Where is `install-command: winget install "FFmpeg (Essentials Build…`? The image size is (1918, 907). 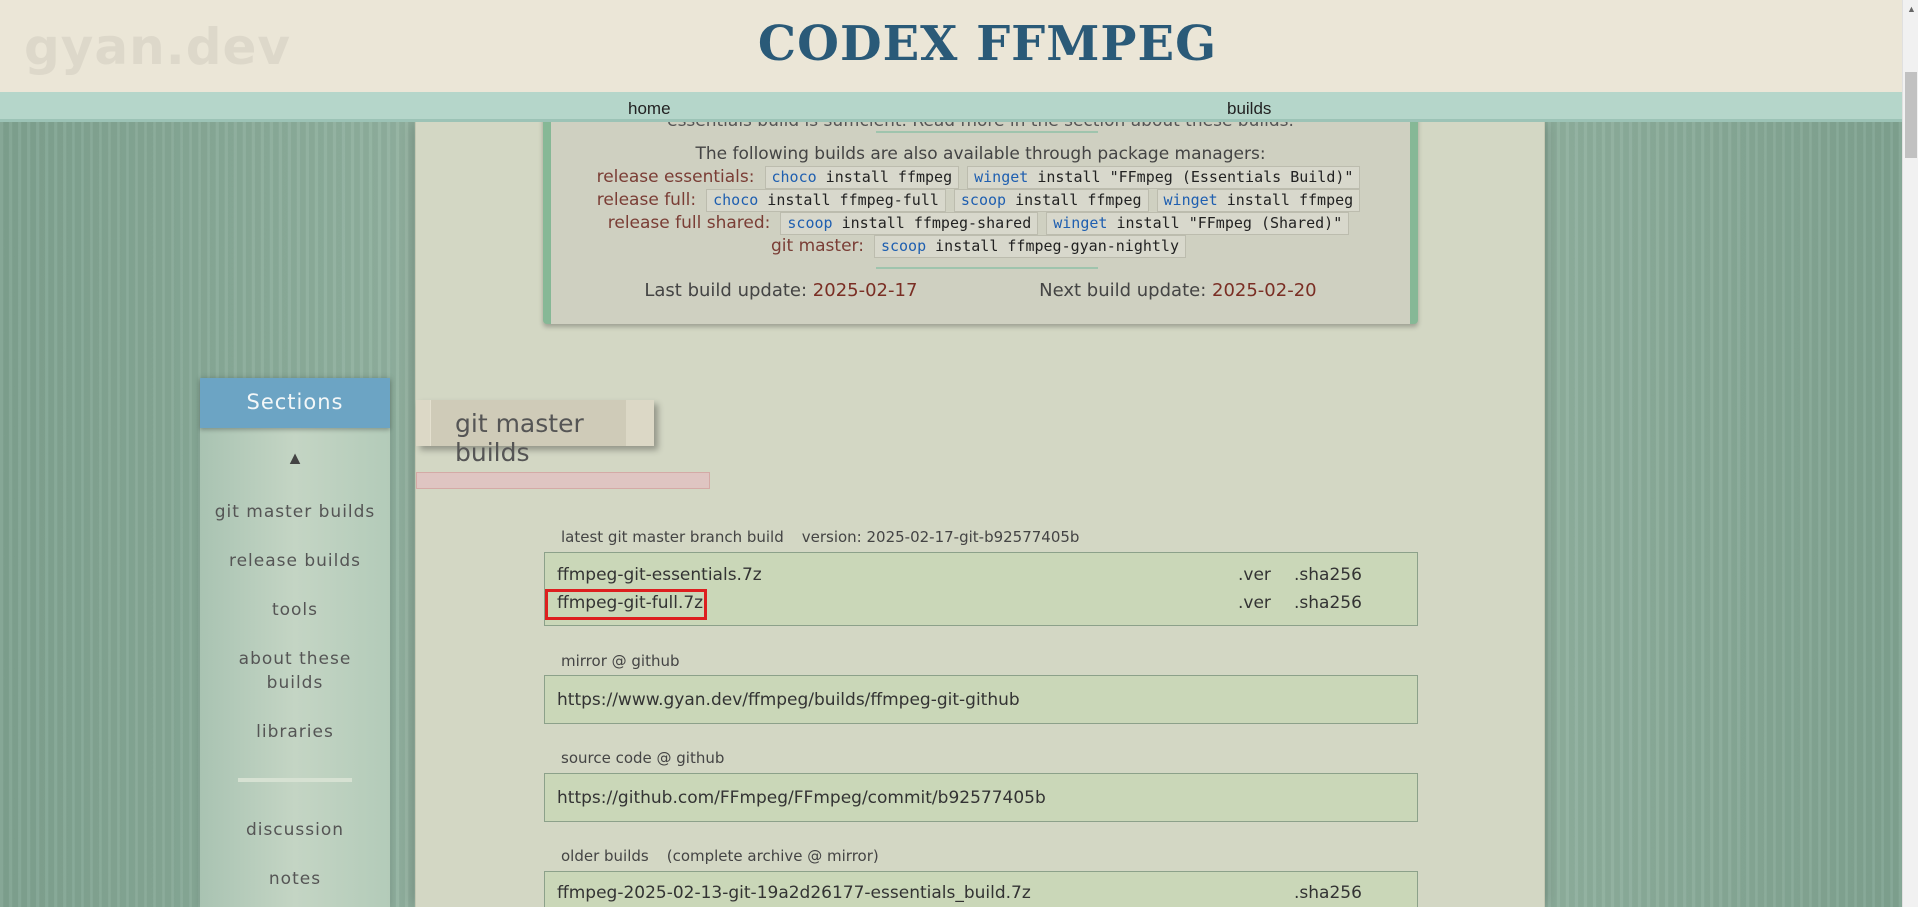 install-command: winget install "FFmpeg (Essentials Build… is located at coordinates (1164, 177).